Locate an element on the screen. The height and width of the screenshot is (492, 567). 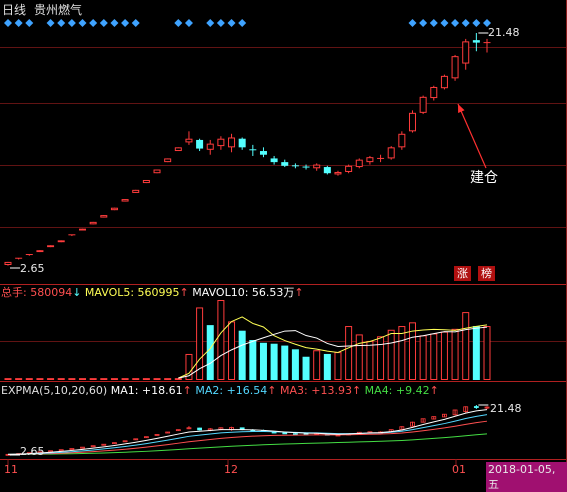
rank-badge: 榜 is located at coordinates (486, 273).